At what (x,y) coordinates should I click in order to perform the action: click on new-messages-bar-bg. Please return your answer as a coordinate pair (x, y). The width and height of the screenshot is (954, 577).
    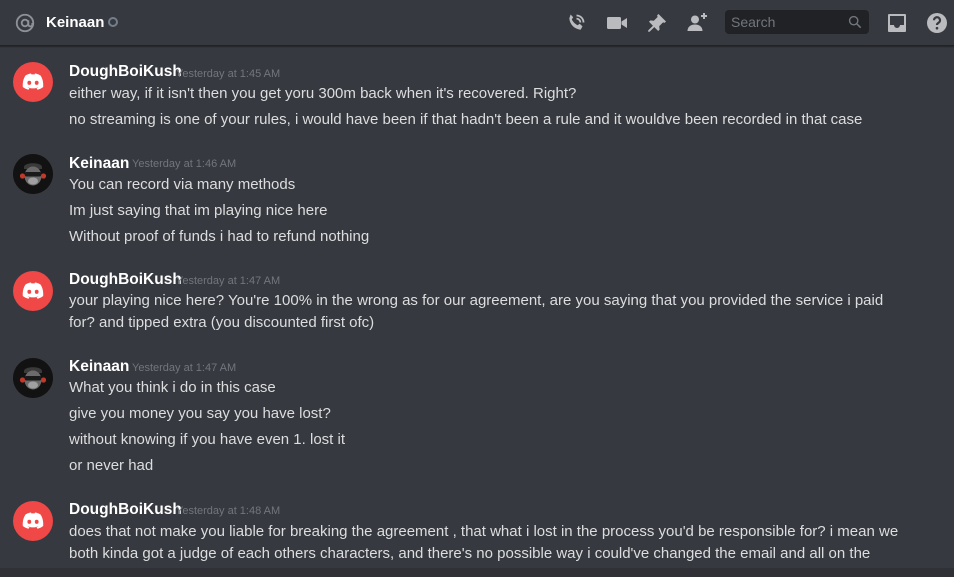
    Looking at the image, I should click on (477, 572).